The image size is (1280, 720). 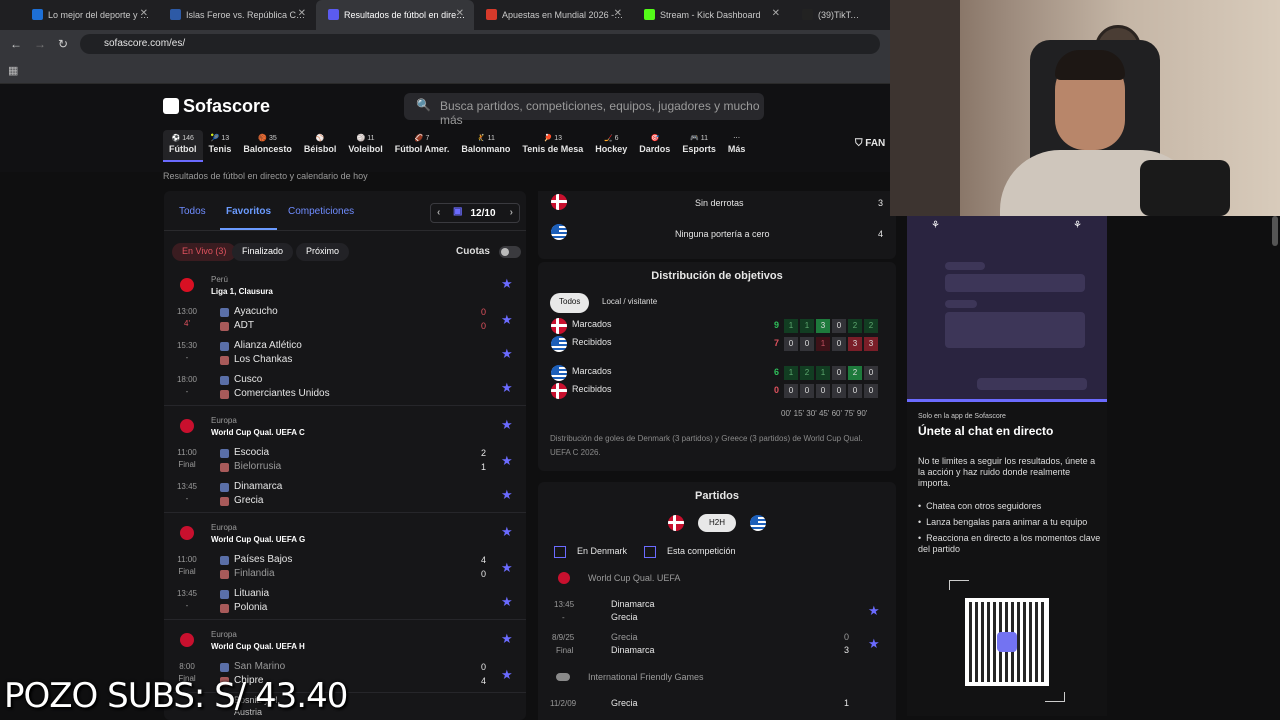 I want to click on h2h-tab: H2H, so click(x=717, y=523).